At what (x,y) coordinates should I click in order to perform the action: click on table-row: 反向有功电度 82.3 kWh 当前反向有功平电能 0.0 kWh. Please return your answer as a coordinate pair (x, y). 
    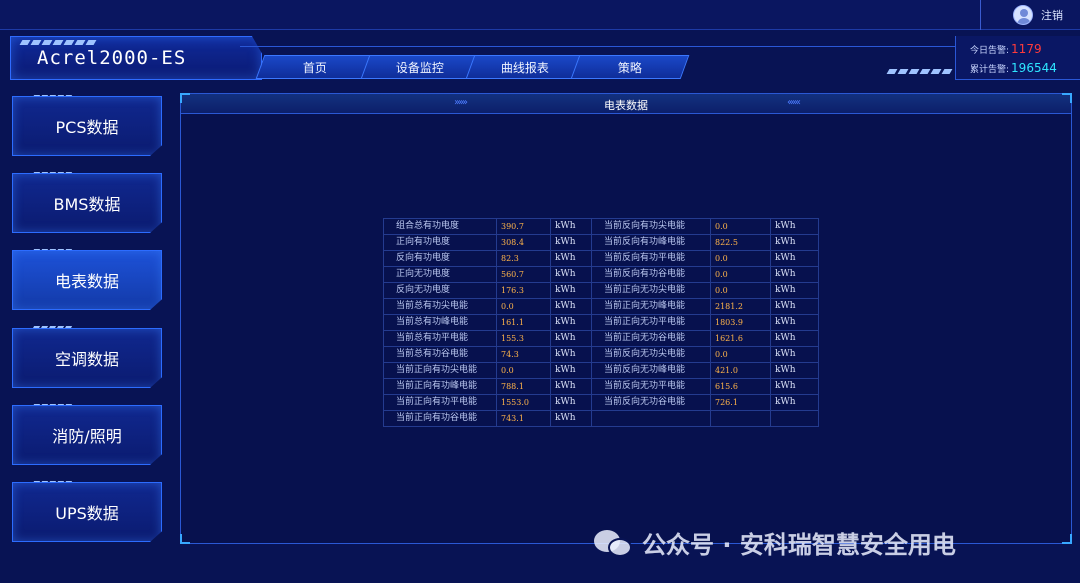
    Looking at the image, I should click on (601, 258).